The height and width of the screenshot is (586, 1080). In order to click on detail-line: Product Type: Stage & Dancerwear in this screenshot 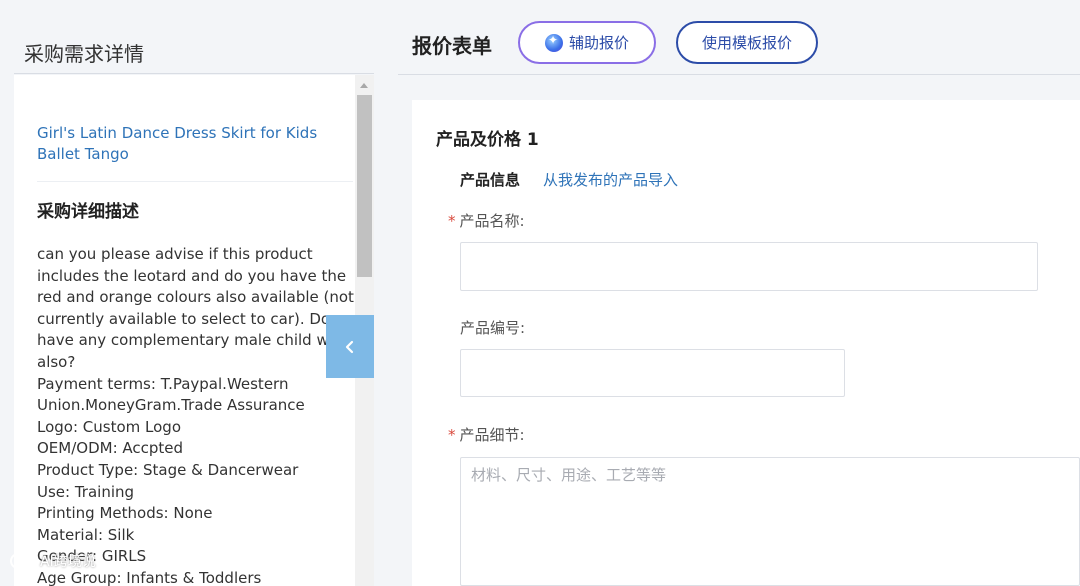, I will do `click(168, 469)`.